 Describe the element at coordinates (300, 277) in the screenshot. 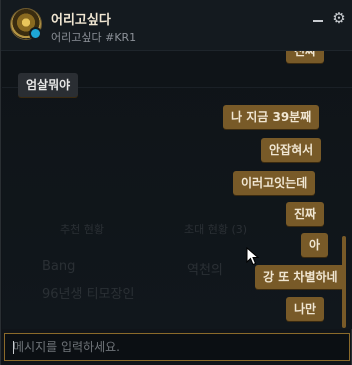

I see `message-outgoing: 강 또 차별하네` at that location.